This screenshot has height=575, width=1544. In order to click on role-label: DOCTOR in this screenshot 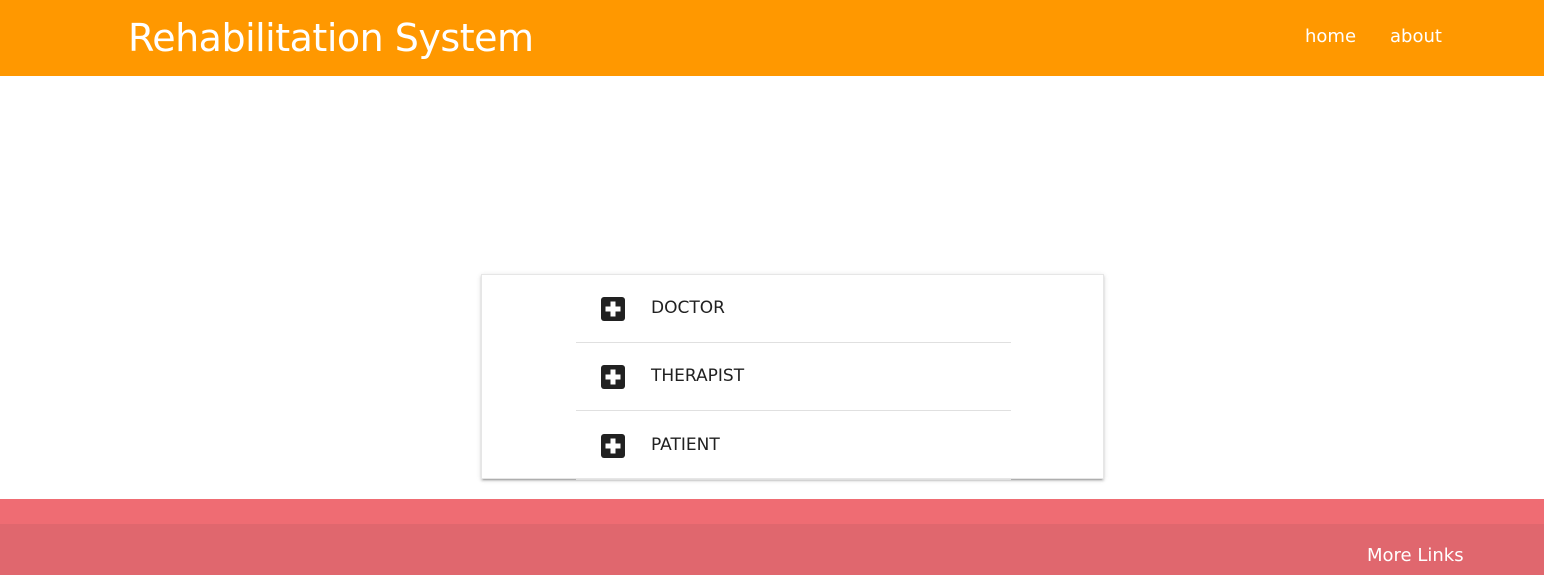, I will do `click(688, 308)`.